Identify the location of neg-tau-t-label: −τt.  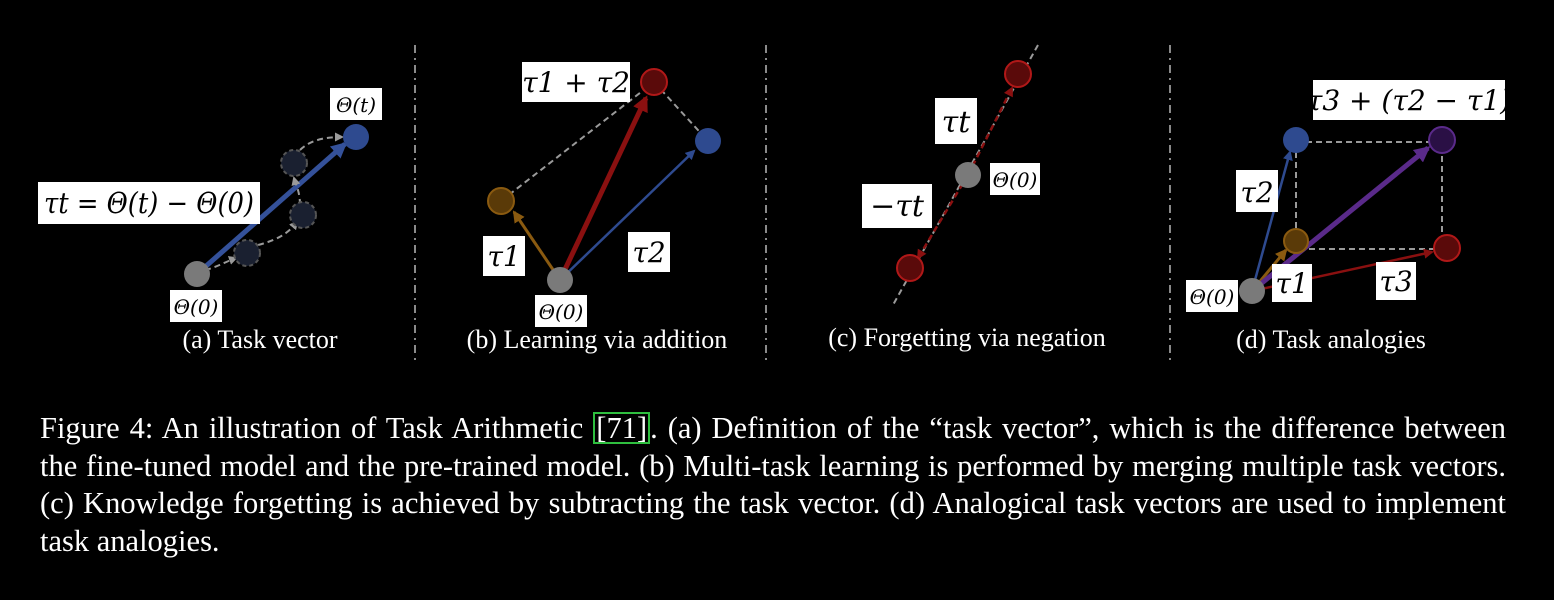
(897, 206).